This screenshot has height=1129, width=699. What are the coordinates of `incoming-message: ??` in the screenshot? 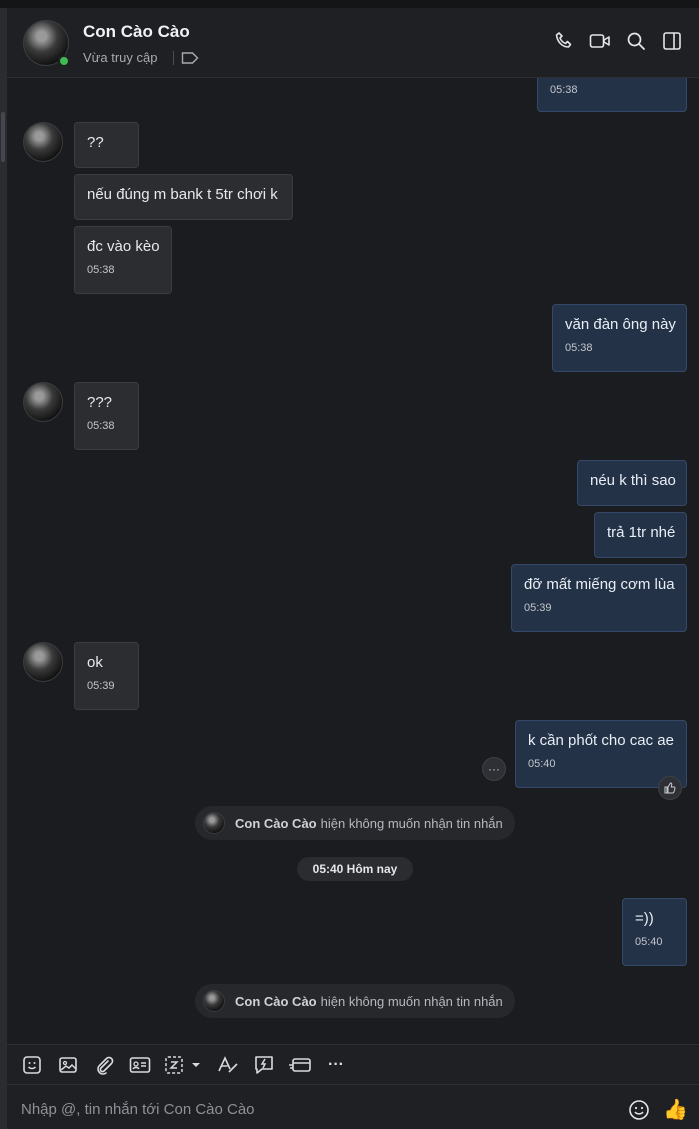 It's located at (106, 145).